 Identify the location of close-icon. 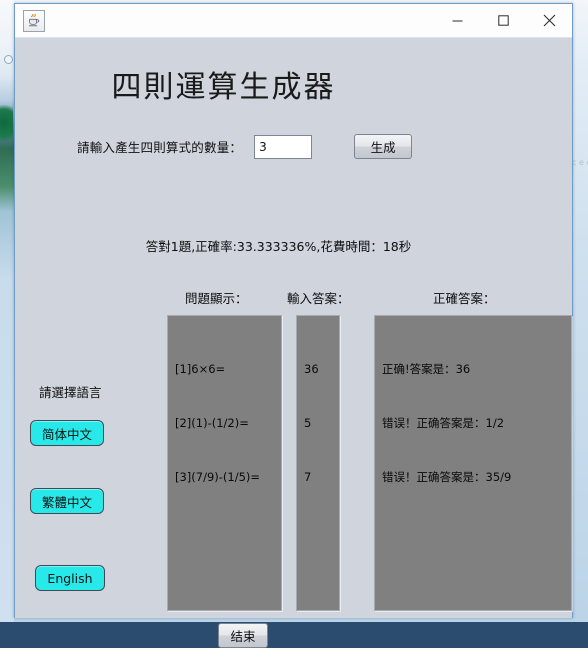
(549, 20).